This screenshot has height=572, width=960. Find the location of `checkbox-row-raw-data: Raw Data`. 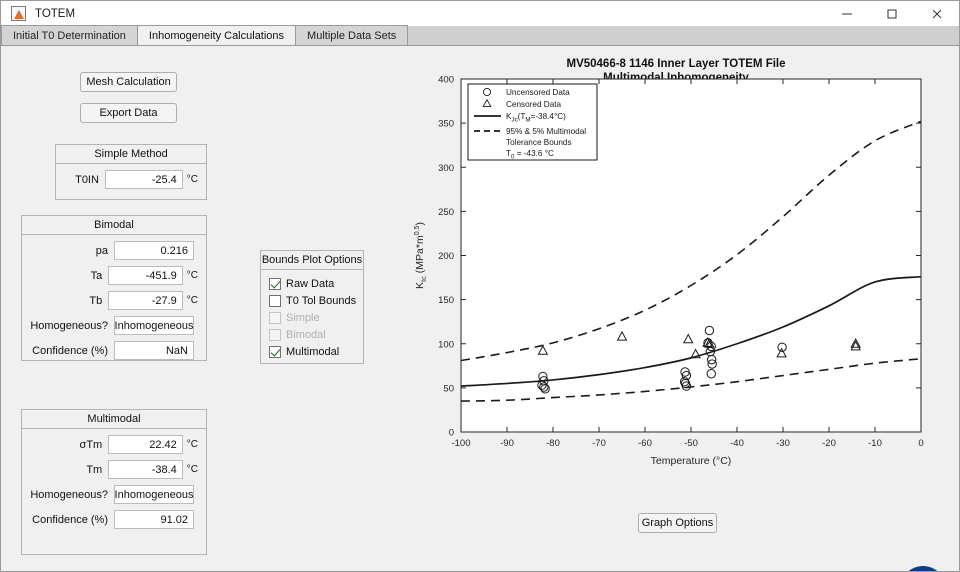

checkbox-row-raw-data: Raw Data is located at coordinates (313, 283).